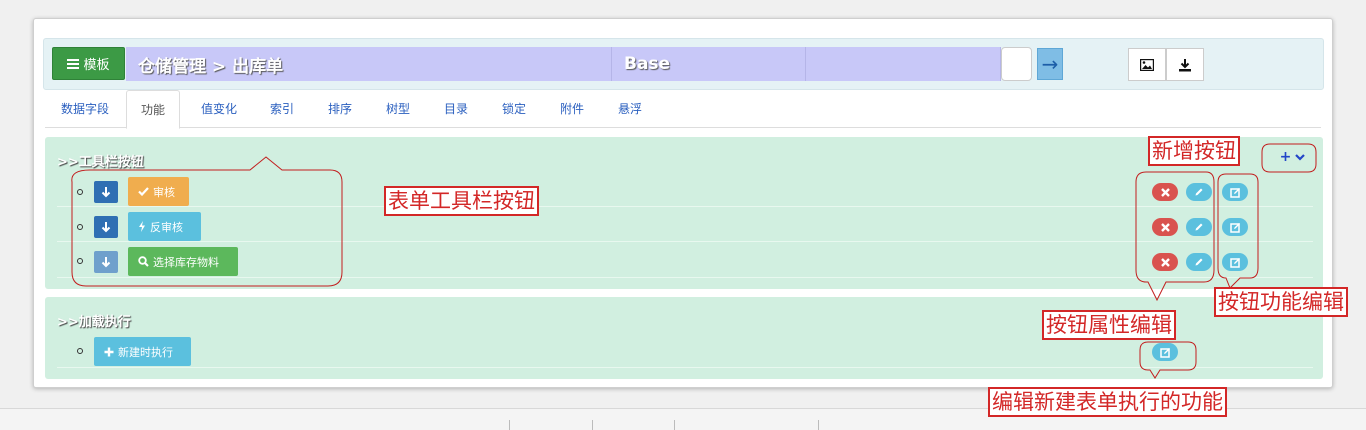 The width and height of the screenshot is (1366, 430). What do you see at coordinates (1281, 302) in the screenshot?
I see `annotation-function-edit: 按钮功能编辑` at bounding box center [1281, 302].